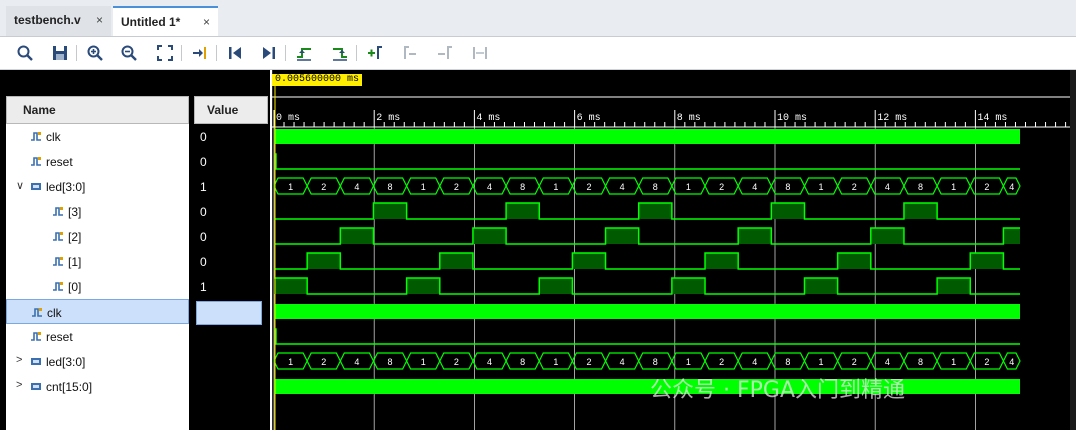  I want to click on signal-row: [3], so click(97, 211).